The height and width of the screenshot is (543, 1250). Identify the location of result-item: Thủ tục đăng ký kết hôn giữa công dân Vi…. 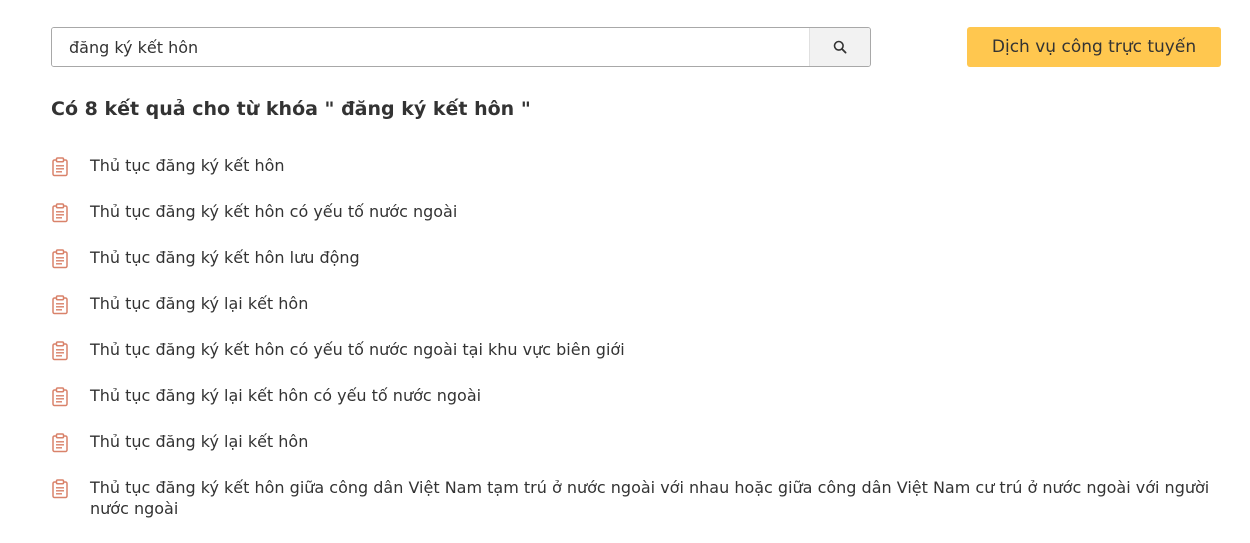
(641, 498).